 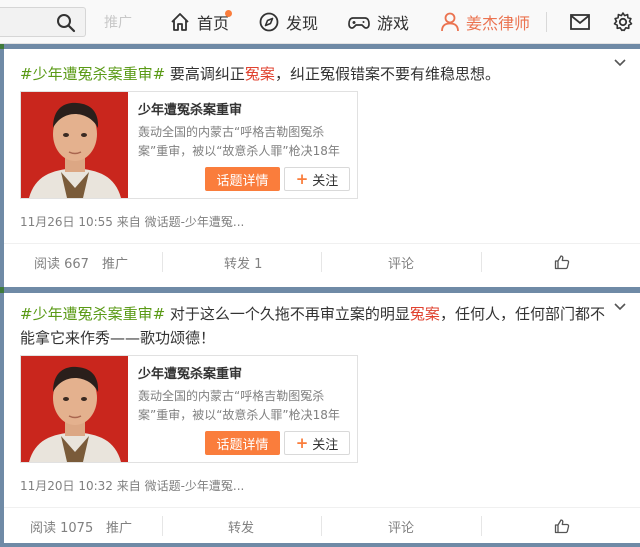 What do you see at coordinates (287, 314) in the screenshot?
I see `post-text-part: 对于这么一个久拖不再审立案的明显` at bounding box center [287, 314].